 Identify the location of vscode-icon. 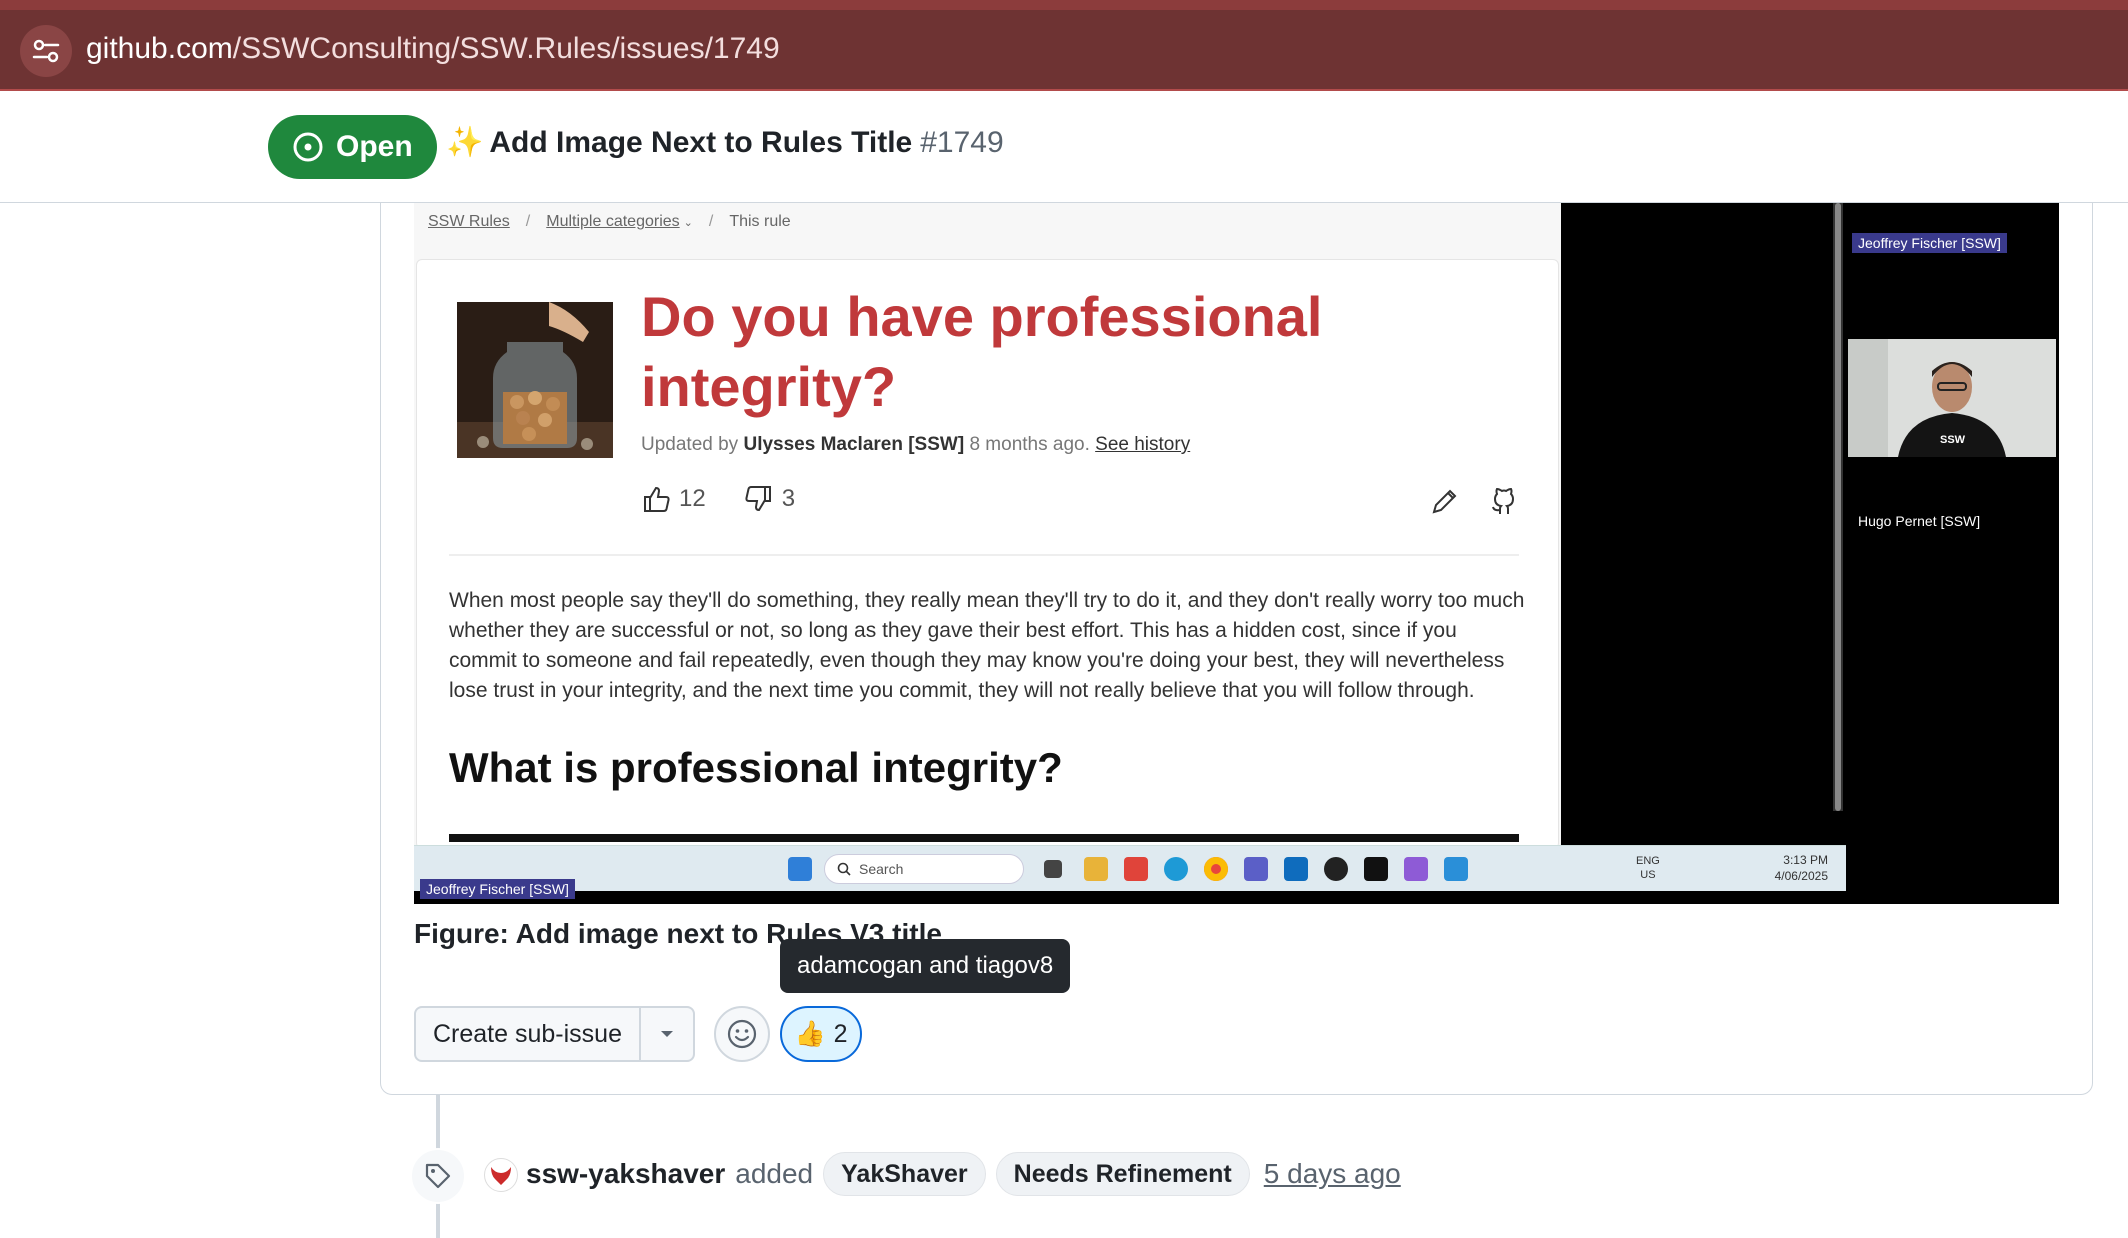
(1456, 869).